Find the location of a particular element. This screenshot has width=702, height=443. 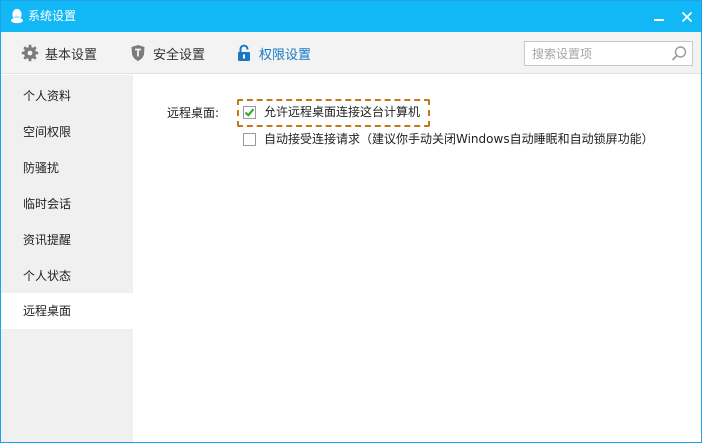

shield-icon is located at coordinates (138, 53).